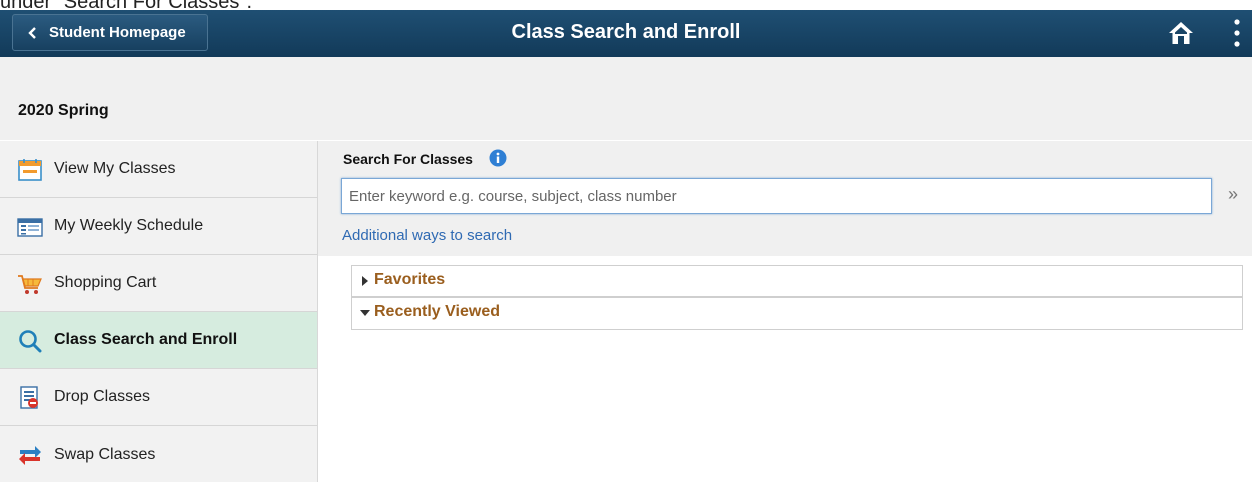 The height and width of the screenshot is (483, 1252). What do you see at coordinates (365, 281) in the screenshot?
I see `caret-right-icon` at bounding box center [365, 281].